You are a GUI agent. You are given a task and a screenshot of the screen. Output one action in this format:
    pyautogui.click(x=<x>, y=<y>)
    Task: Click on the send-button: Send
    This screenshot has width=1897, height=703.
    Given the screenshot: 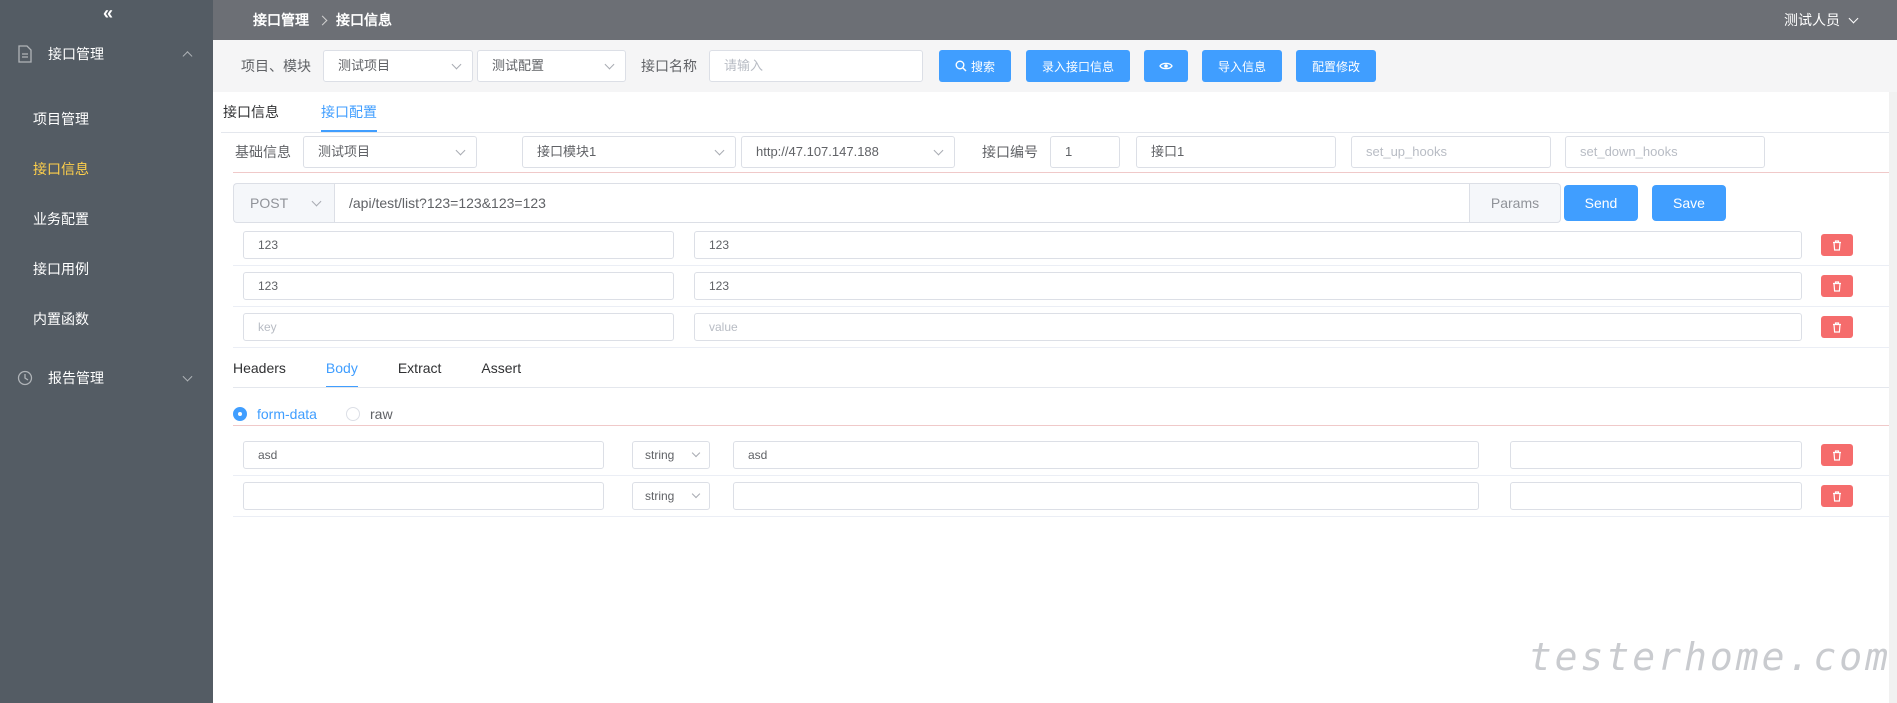 What is the action you would take?
    pyautogui.click(x=1601, y=203)
    